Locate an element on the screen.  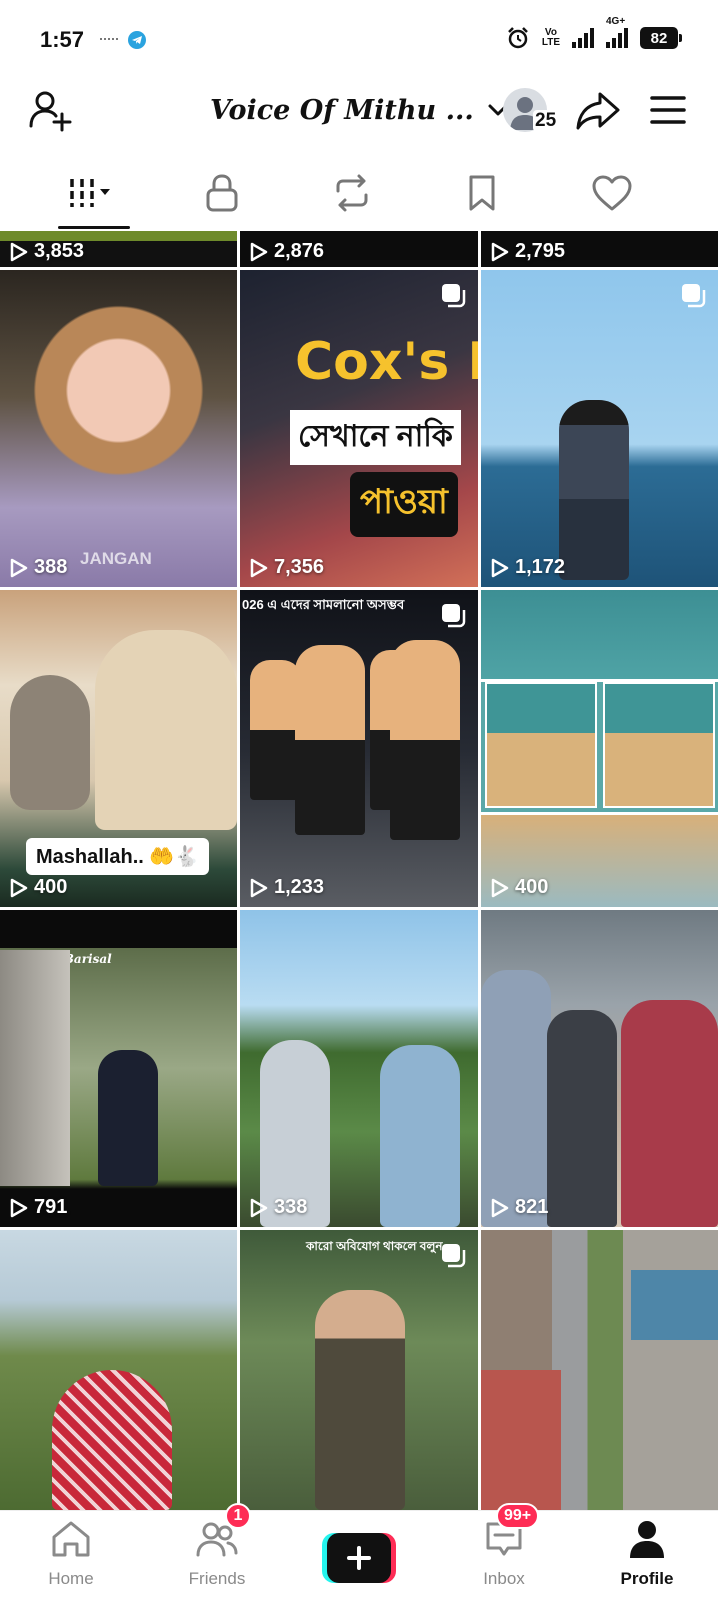
status-system-icons: Vo LTE 4G+ 82 is located at coordinates (594, 33).